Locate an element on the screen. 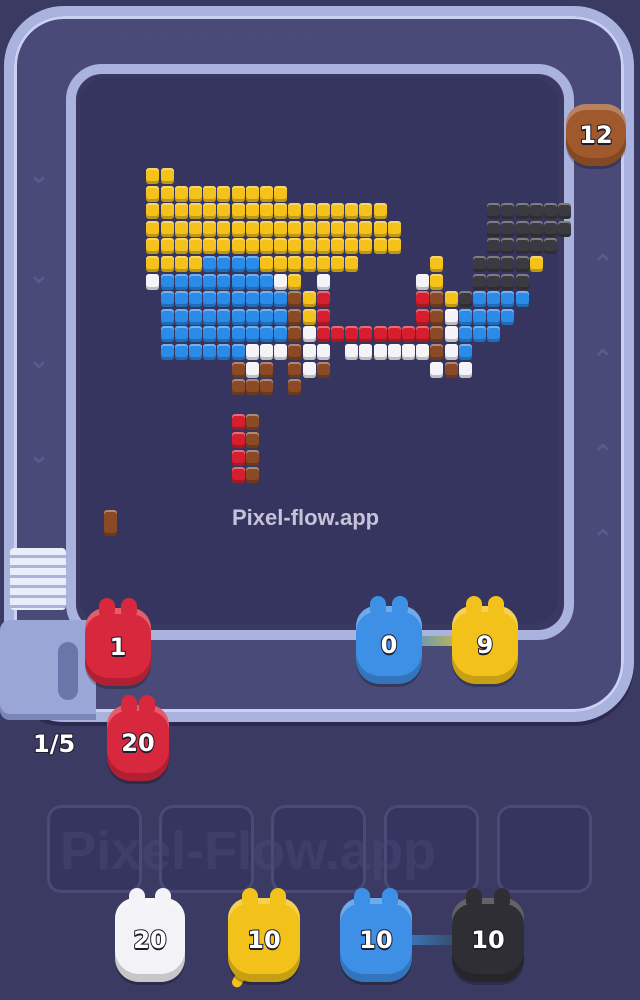 This screenshot has height=1000, width=640. queued-shooter-red: 20 is located at coordinates (138, 738).